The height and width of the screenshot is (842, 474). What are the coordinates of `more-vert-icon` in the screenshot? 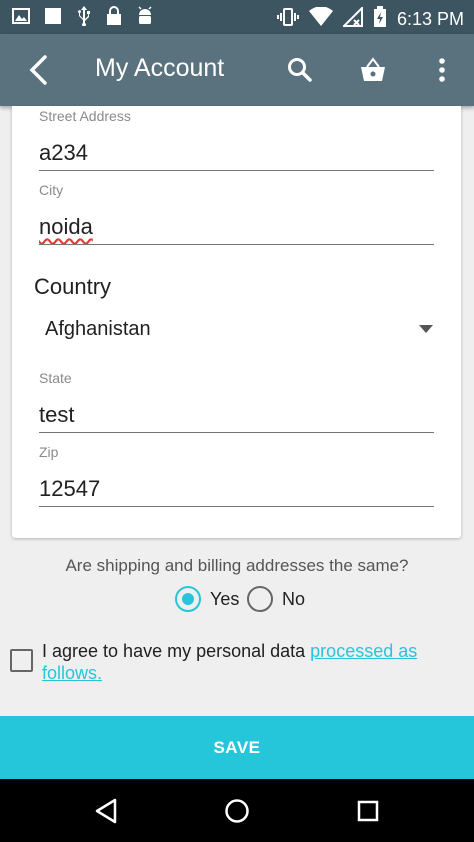 It's located at (442, 70).